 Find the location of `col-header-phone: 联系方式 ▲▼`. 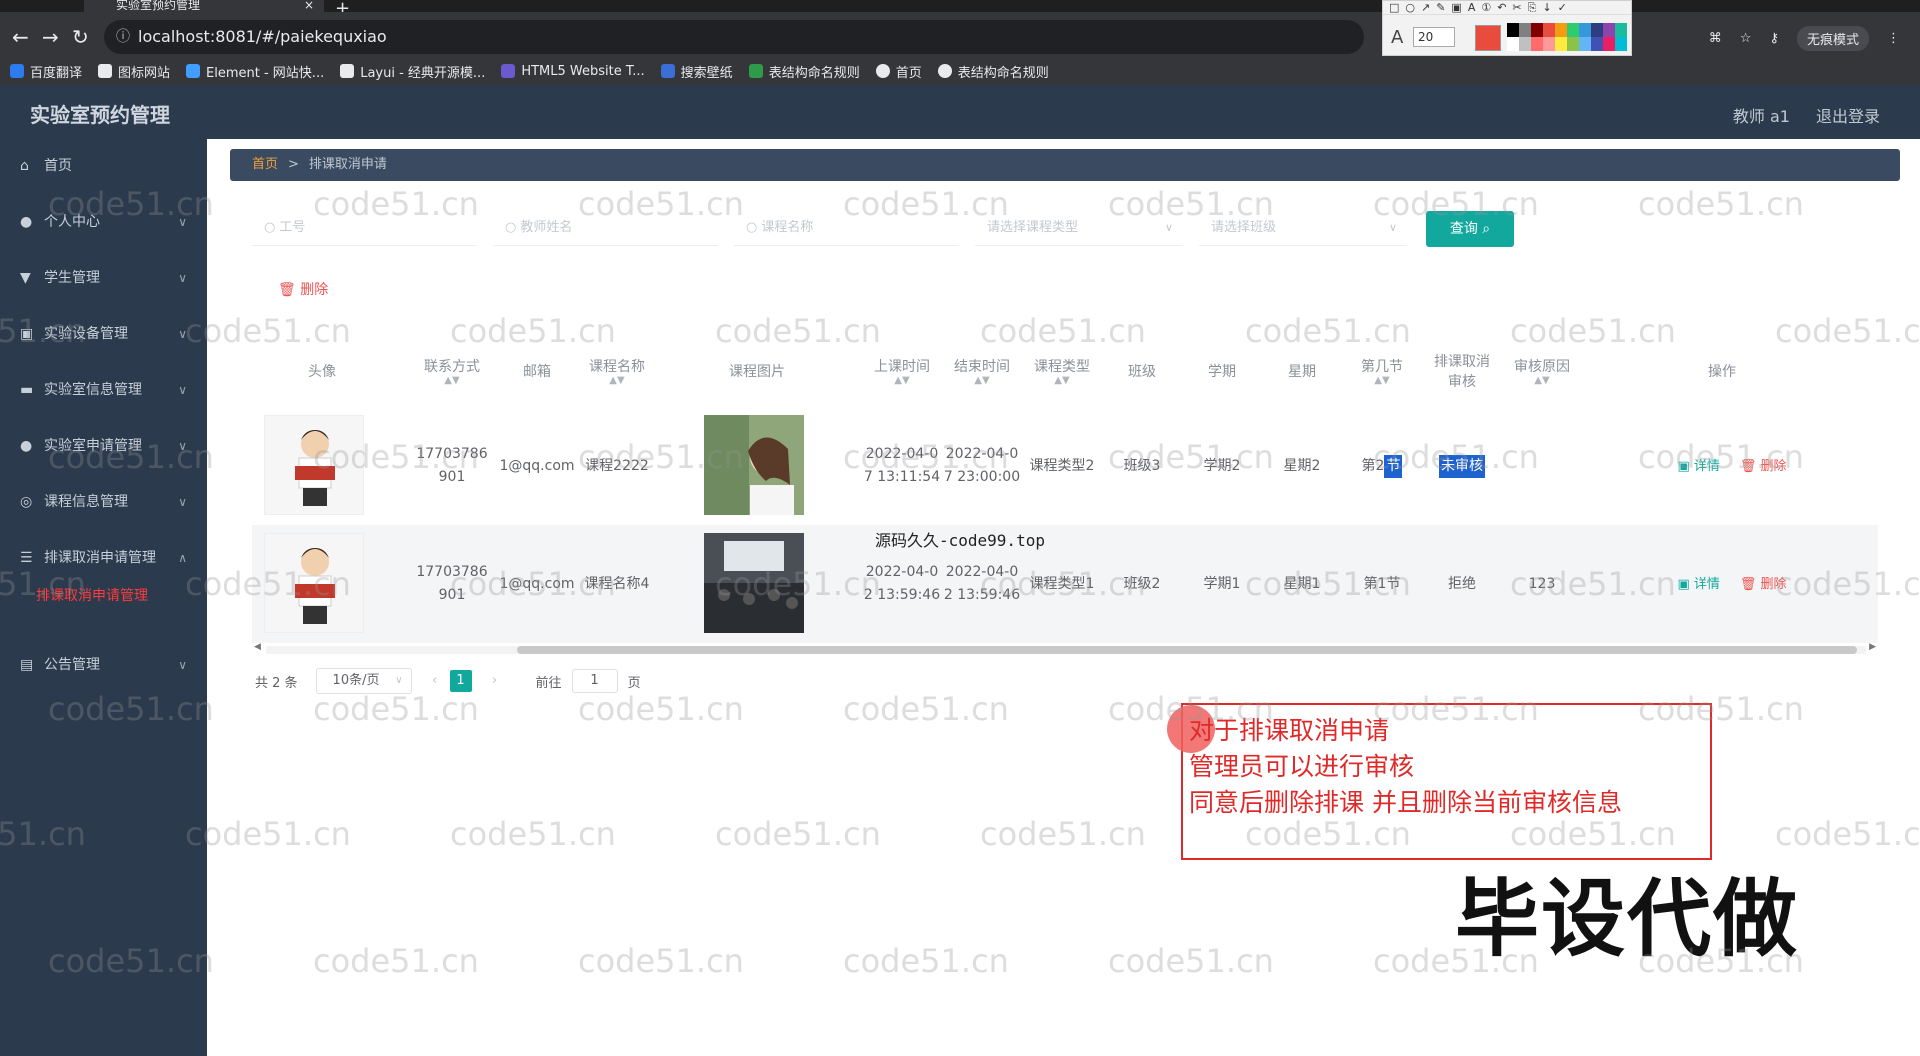

col-header-phone: 联系方式 ▲▼ is located at coordinates (452, 371).